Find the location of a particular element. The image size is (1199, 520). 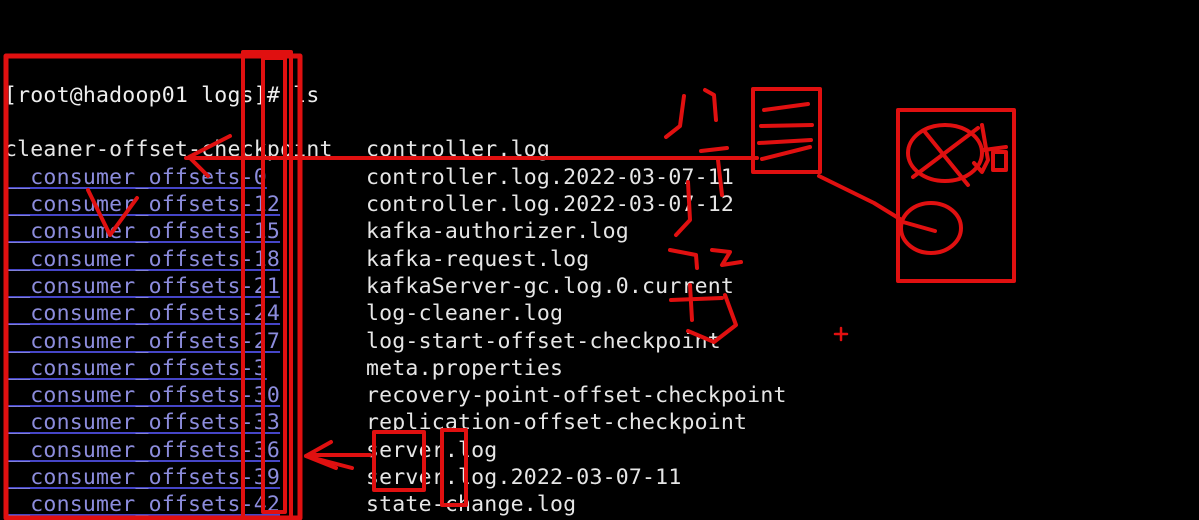

listing-row: __consumer_offsets-42 state-change.log is located at coordinates (599, 504).